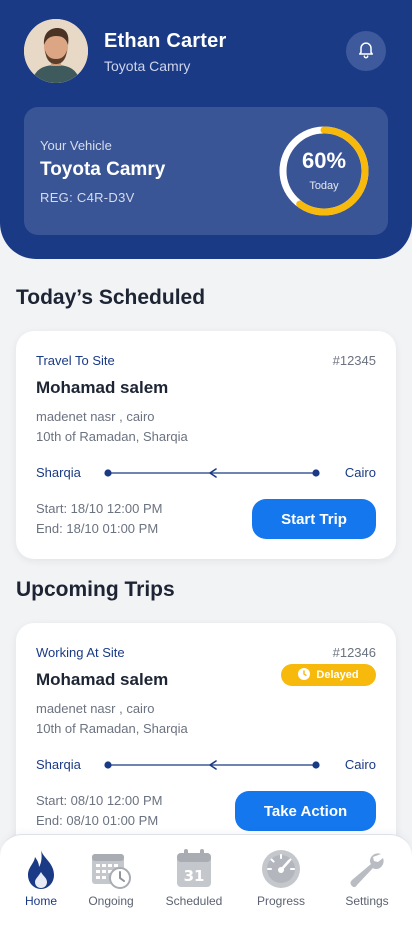 This screenshot has width=412, height=925. What do you see at coordinates (194, 901) in the screenshot?
I see `nav-label-scheduled: Scheduled` at bounding box center [194, 901].